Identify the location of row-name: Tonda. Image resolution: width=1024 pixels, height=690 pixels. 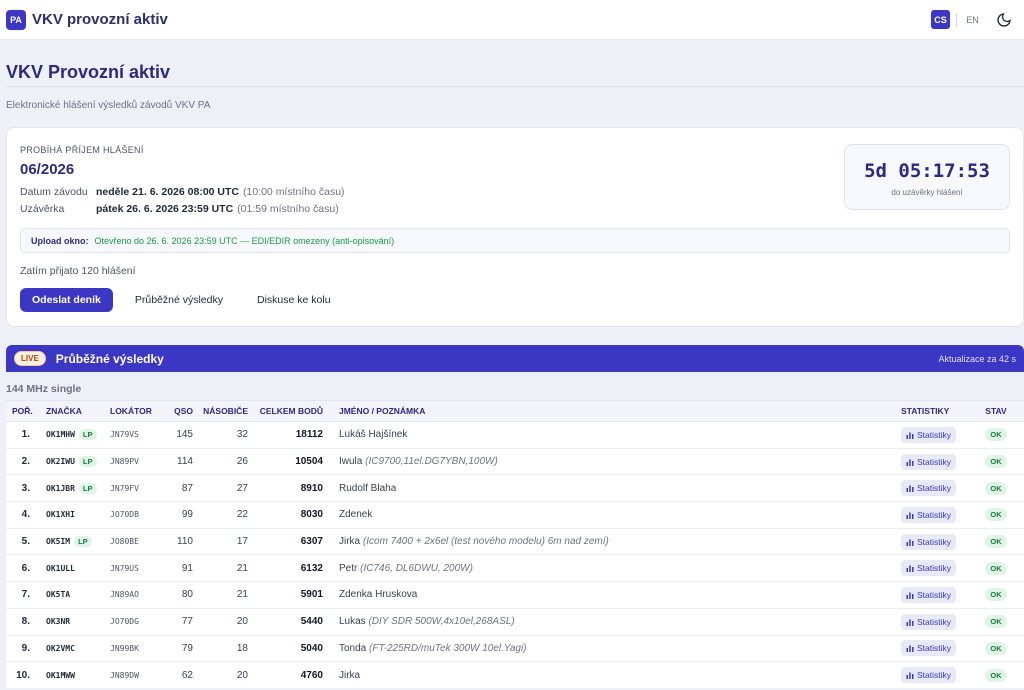
(353, 648).